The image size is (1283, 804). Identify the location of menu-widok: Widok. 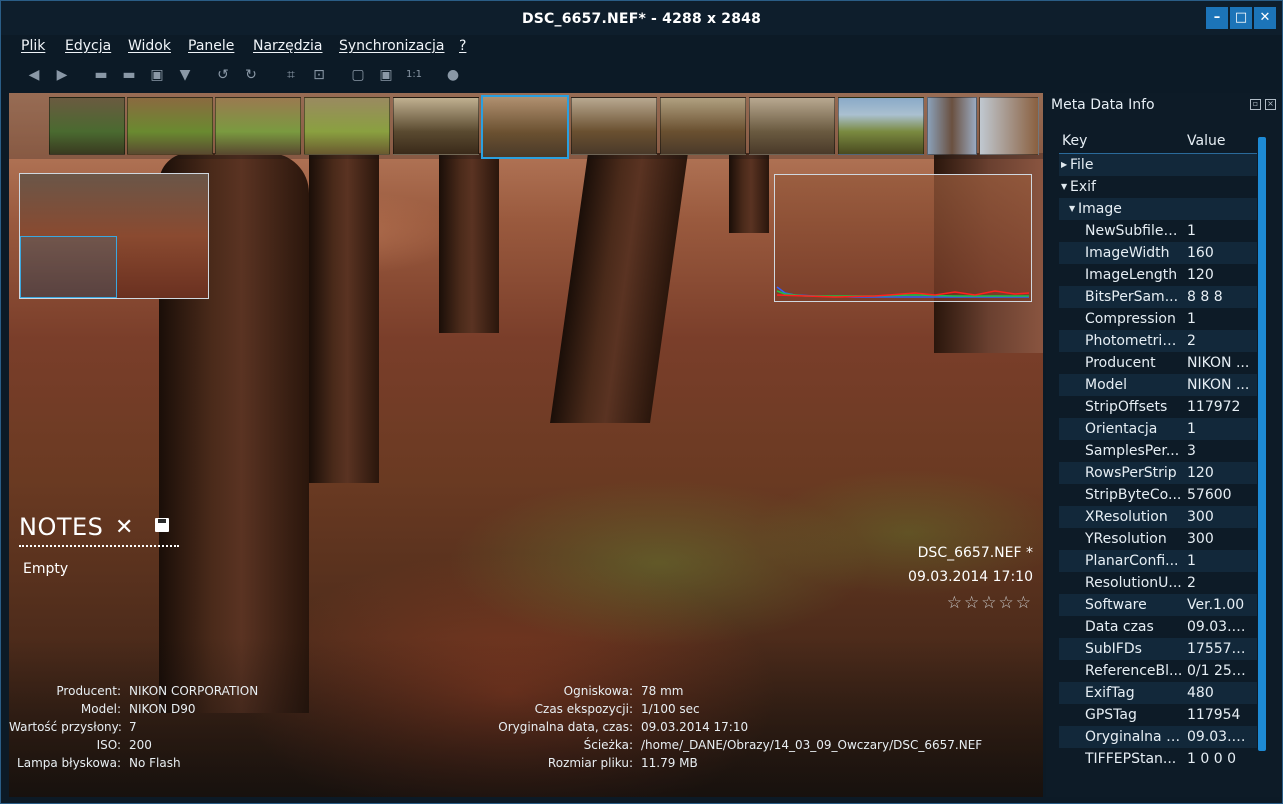
(149, 46).